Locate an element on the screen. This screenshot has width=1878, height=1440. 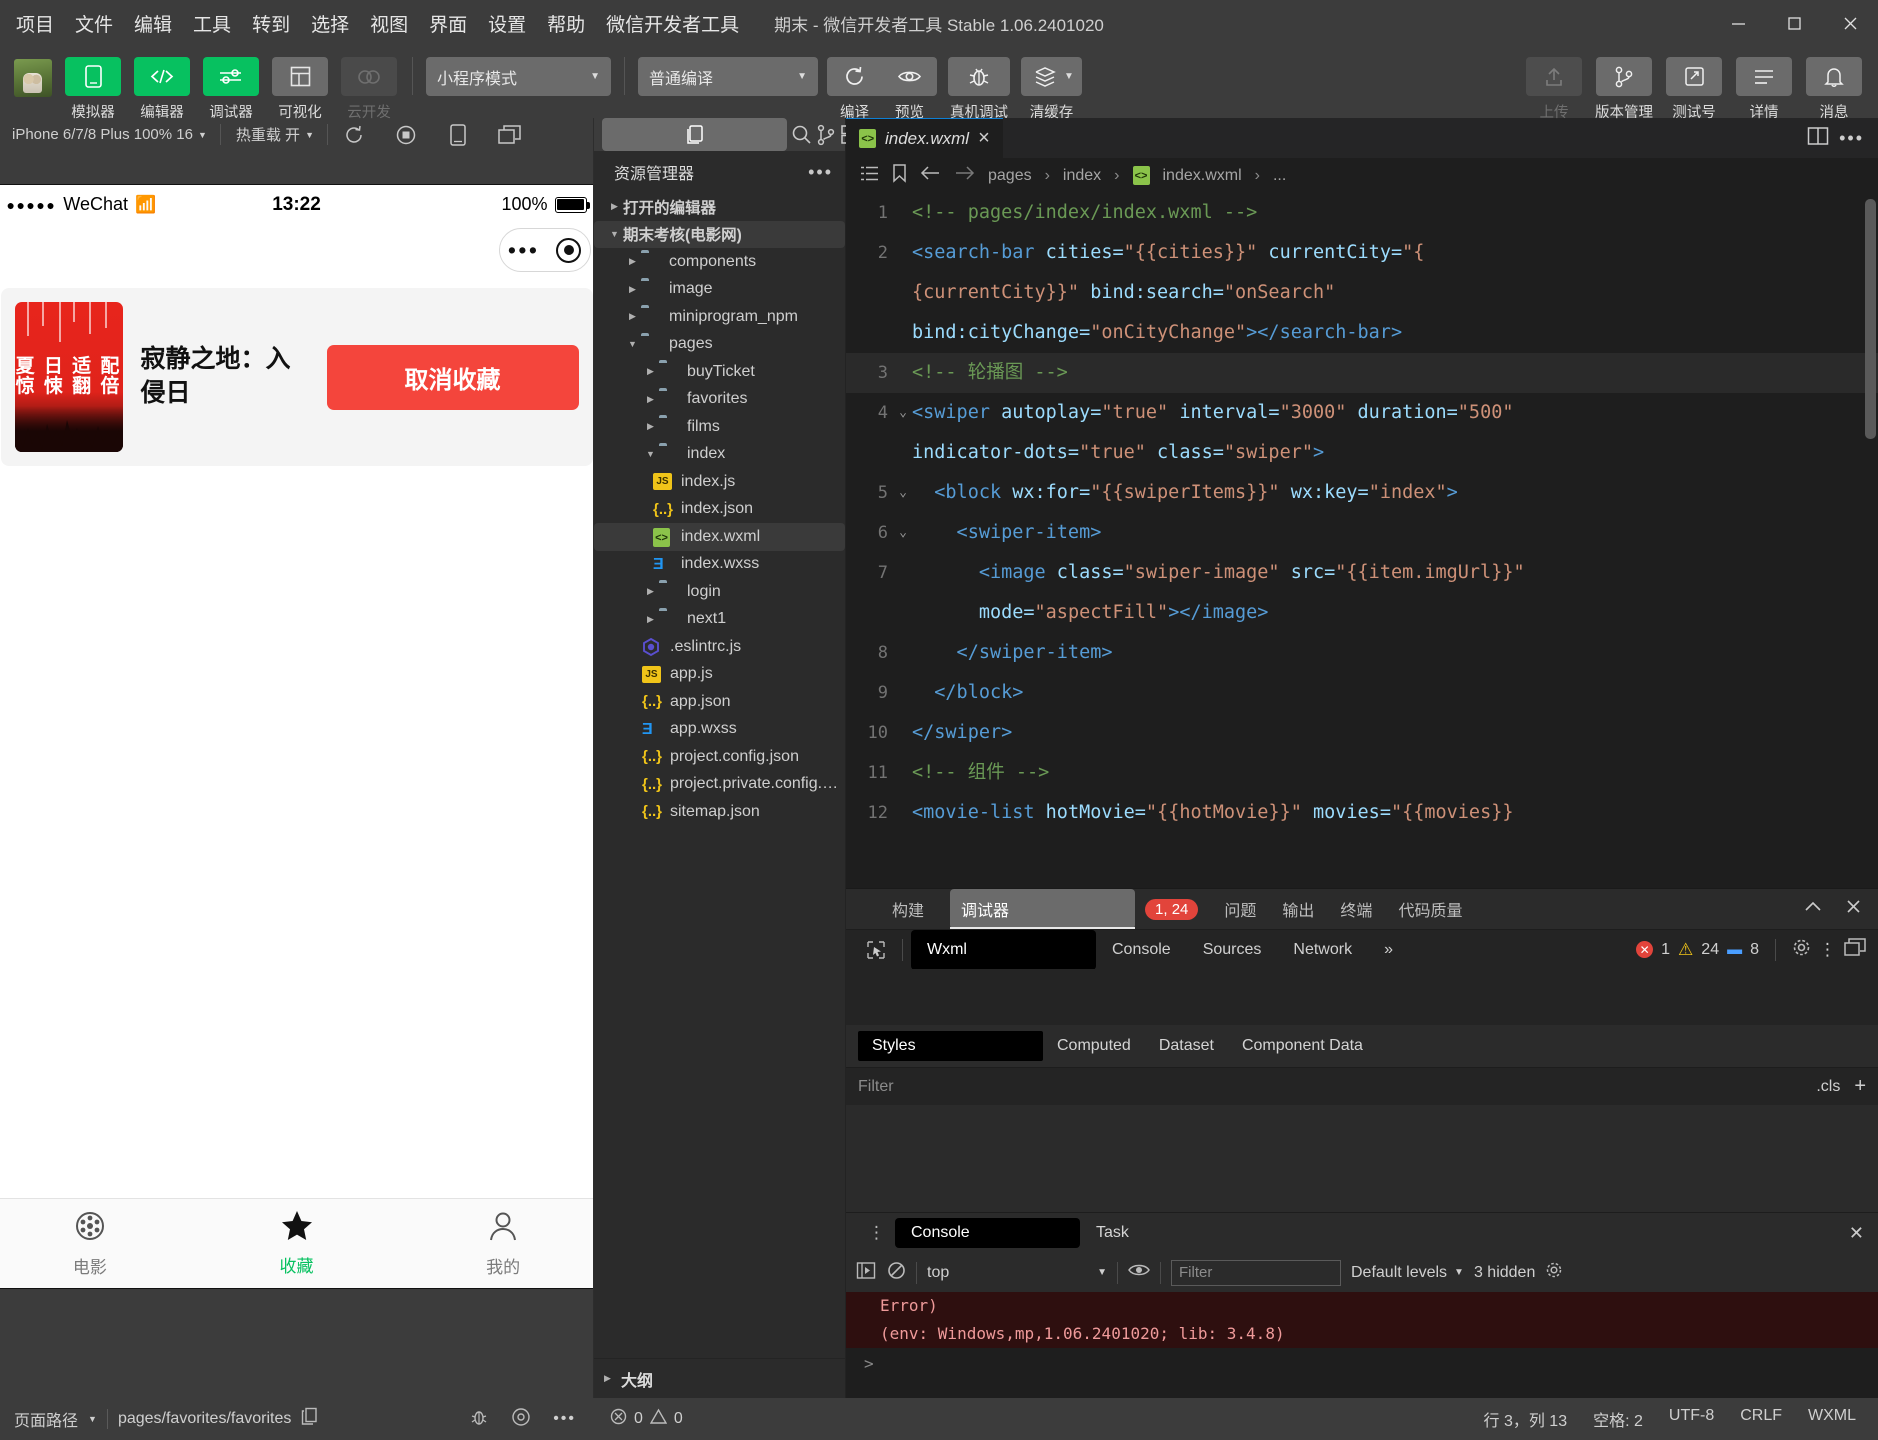
breadcrumb-index: index is located at coordinates (1082, 176).